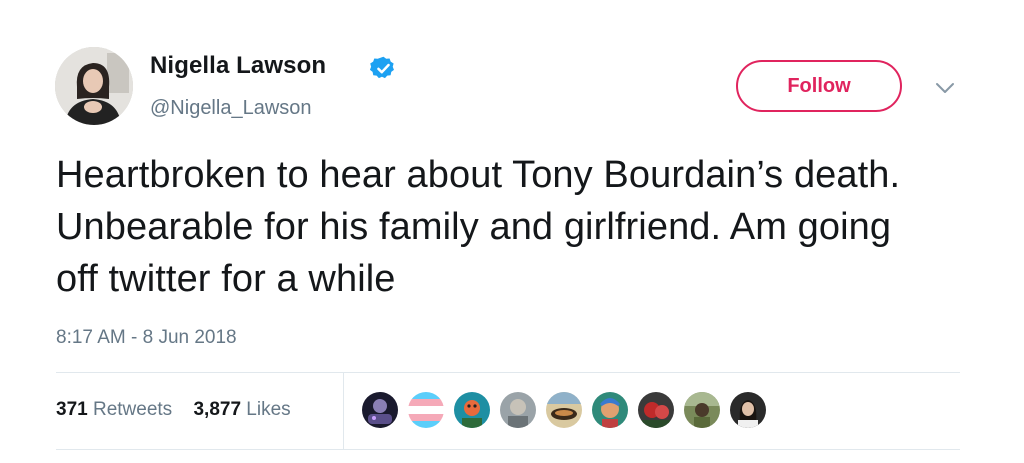 This screenshot has height=463, width=1024. Describe the element at coordinates (132, 409) in the screenshot. I see `retweets-label: Retweets` at that location.